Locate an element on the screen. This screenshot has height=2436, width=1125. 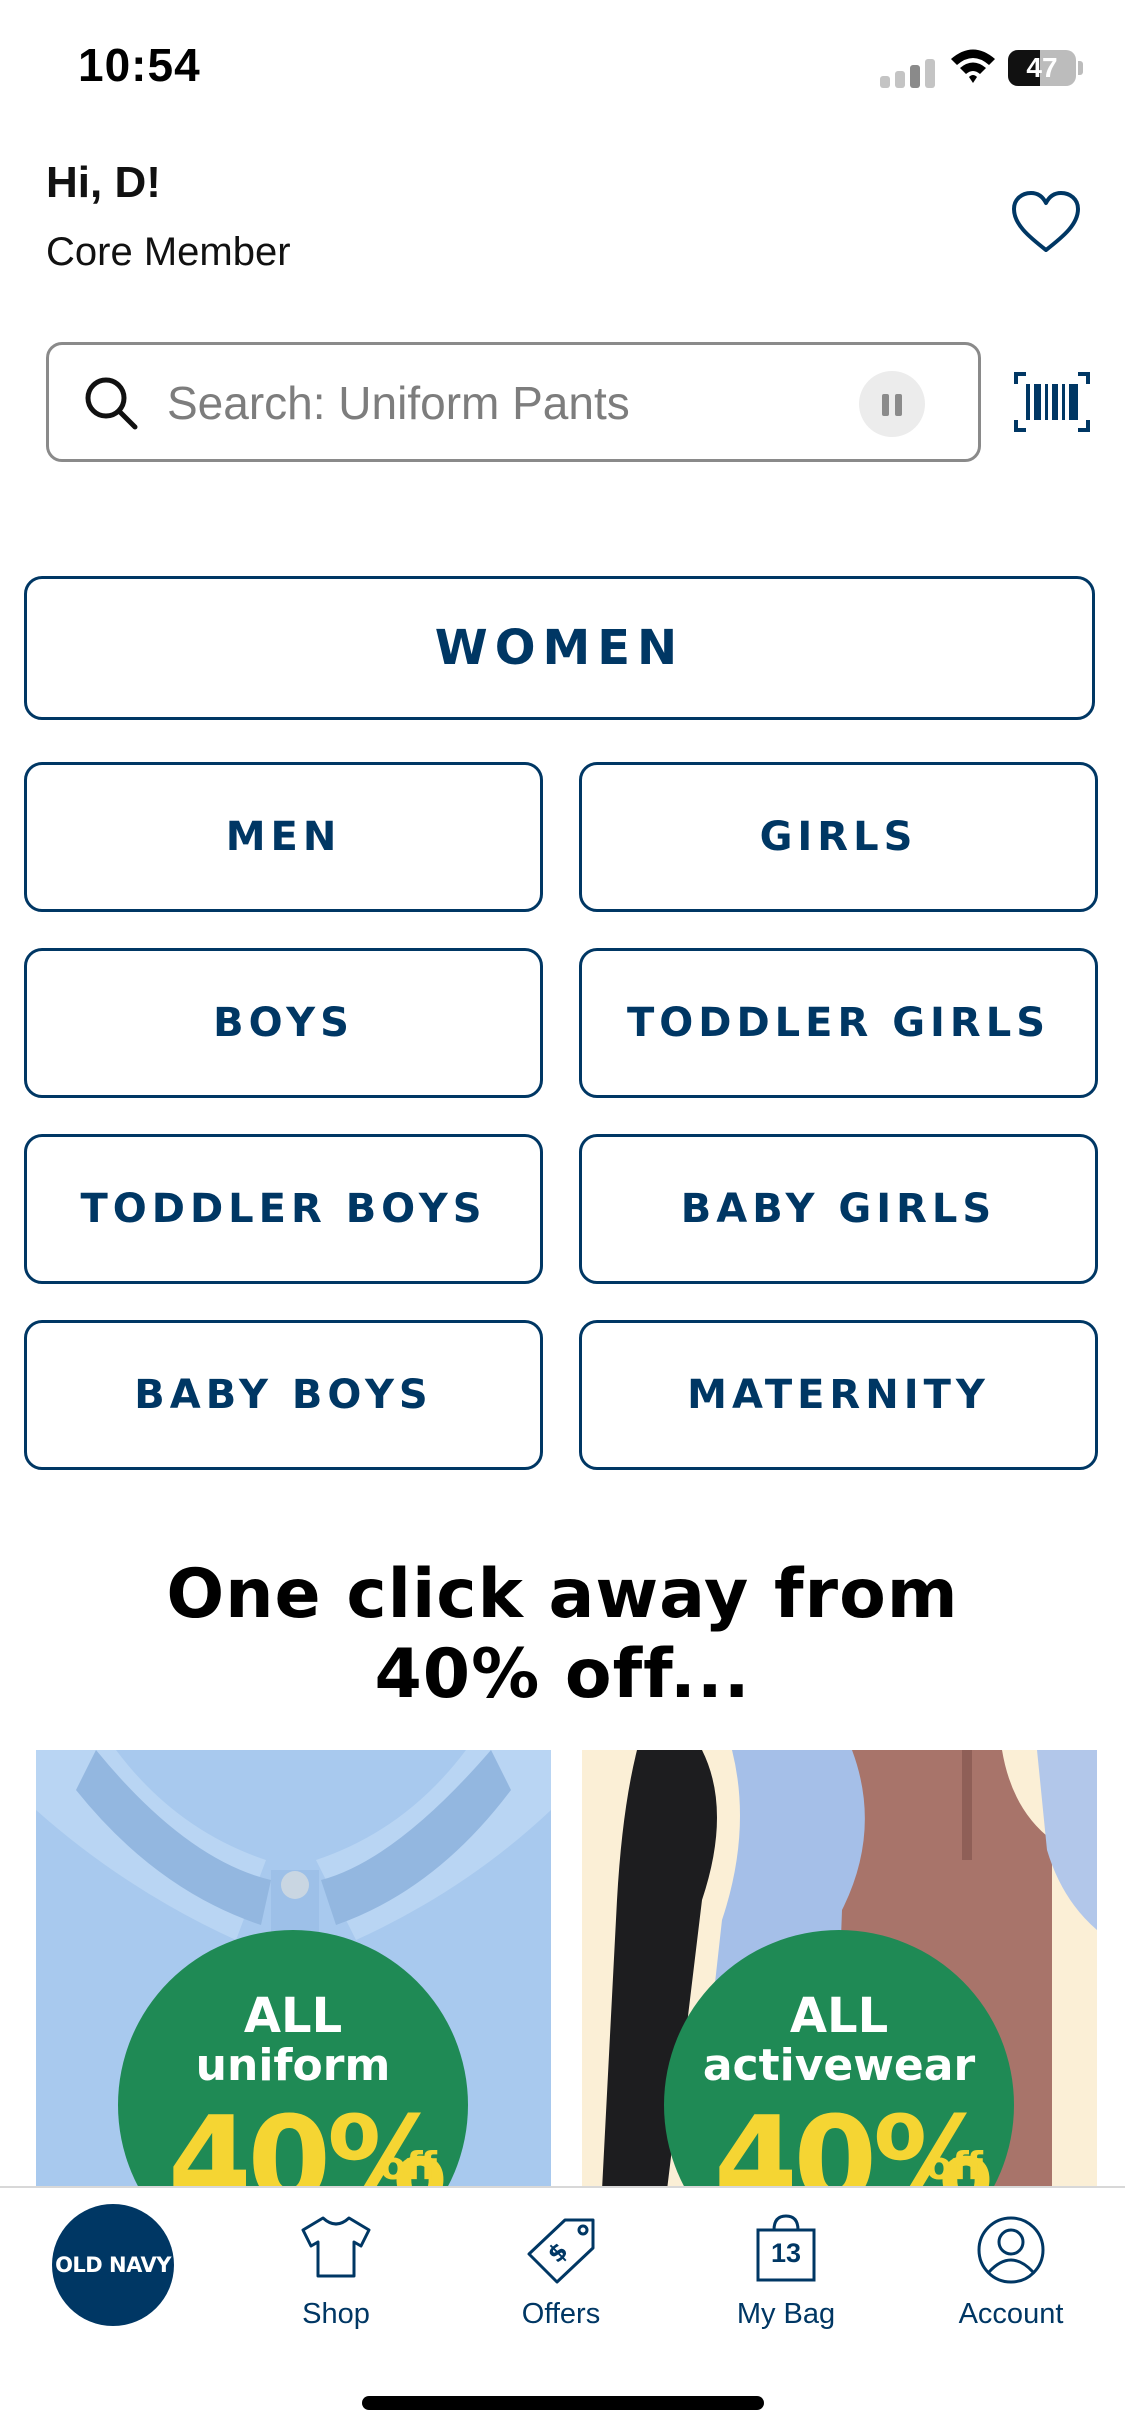
category-label: GIRLS is located at coordinates (838, 837).